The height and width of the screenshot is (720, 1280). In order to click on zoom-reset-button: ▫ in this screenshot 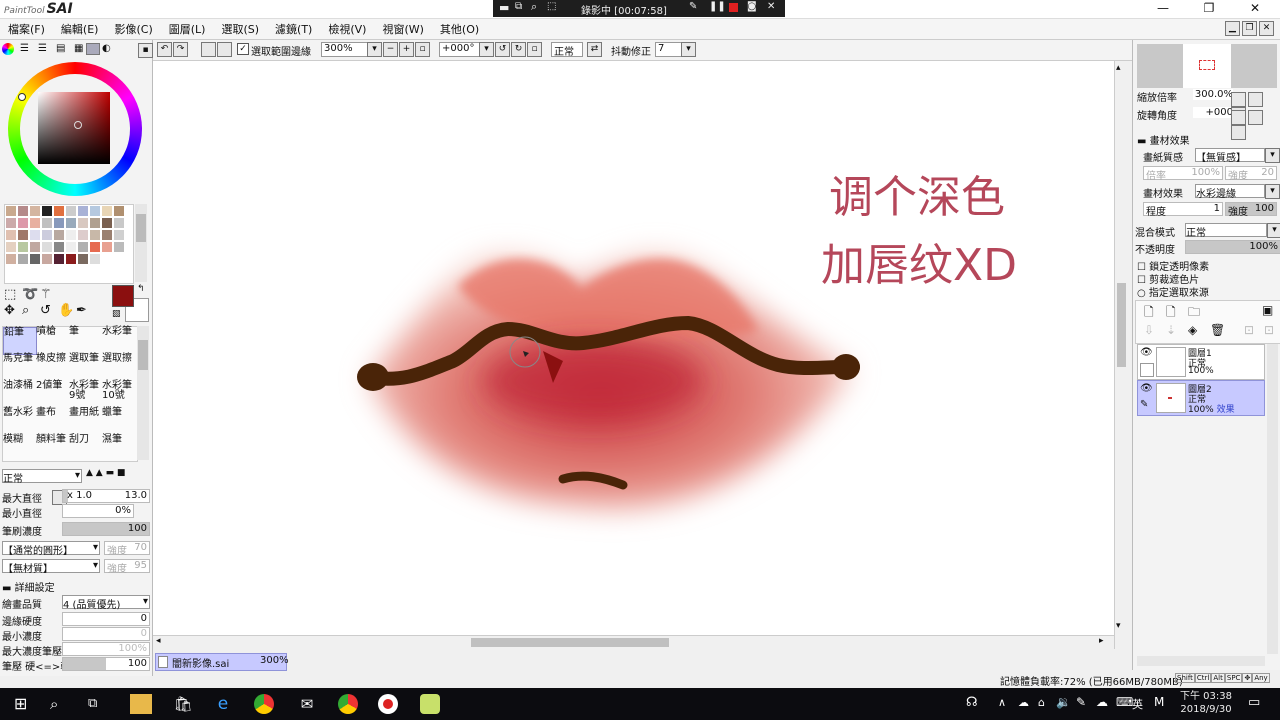, I will do `click(422, 49)`.